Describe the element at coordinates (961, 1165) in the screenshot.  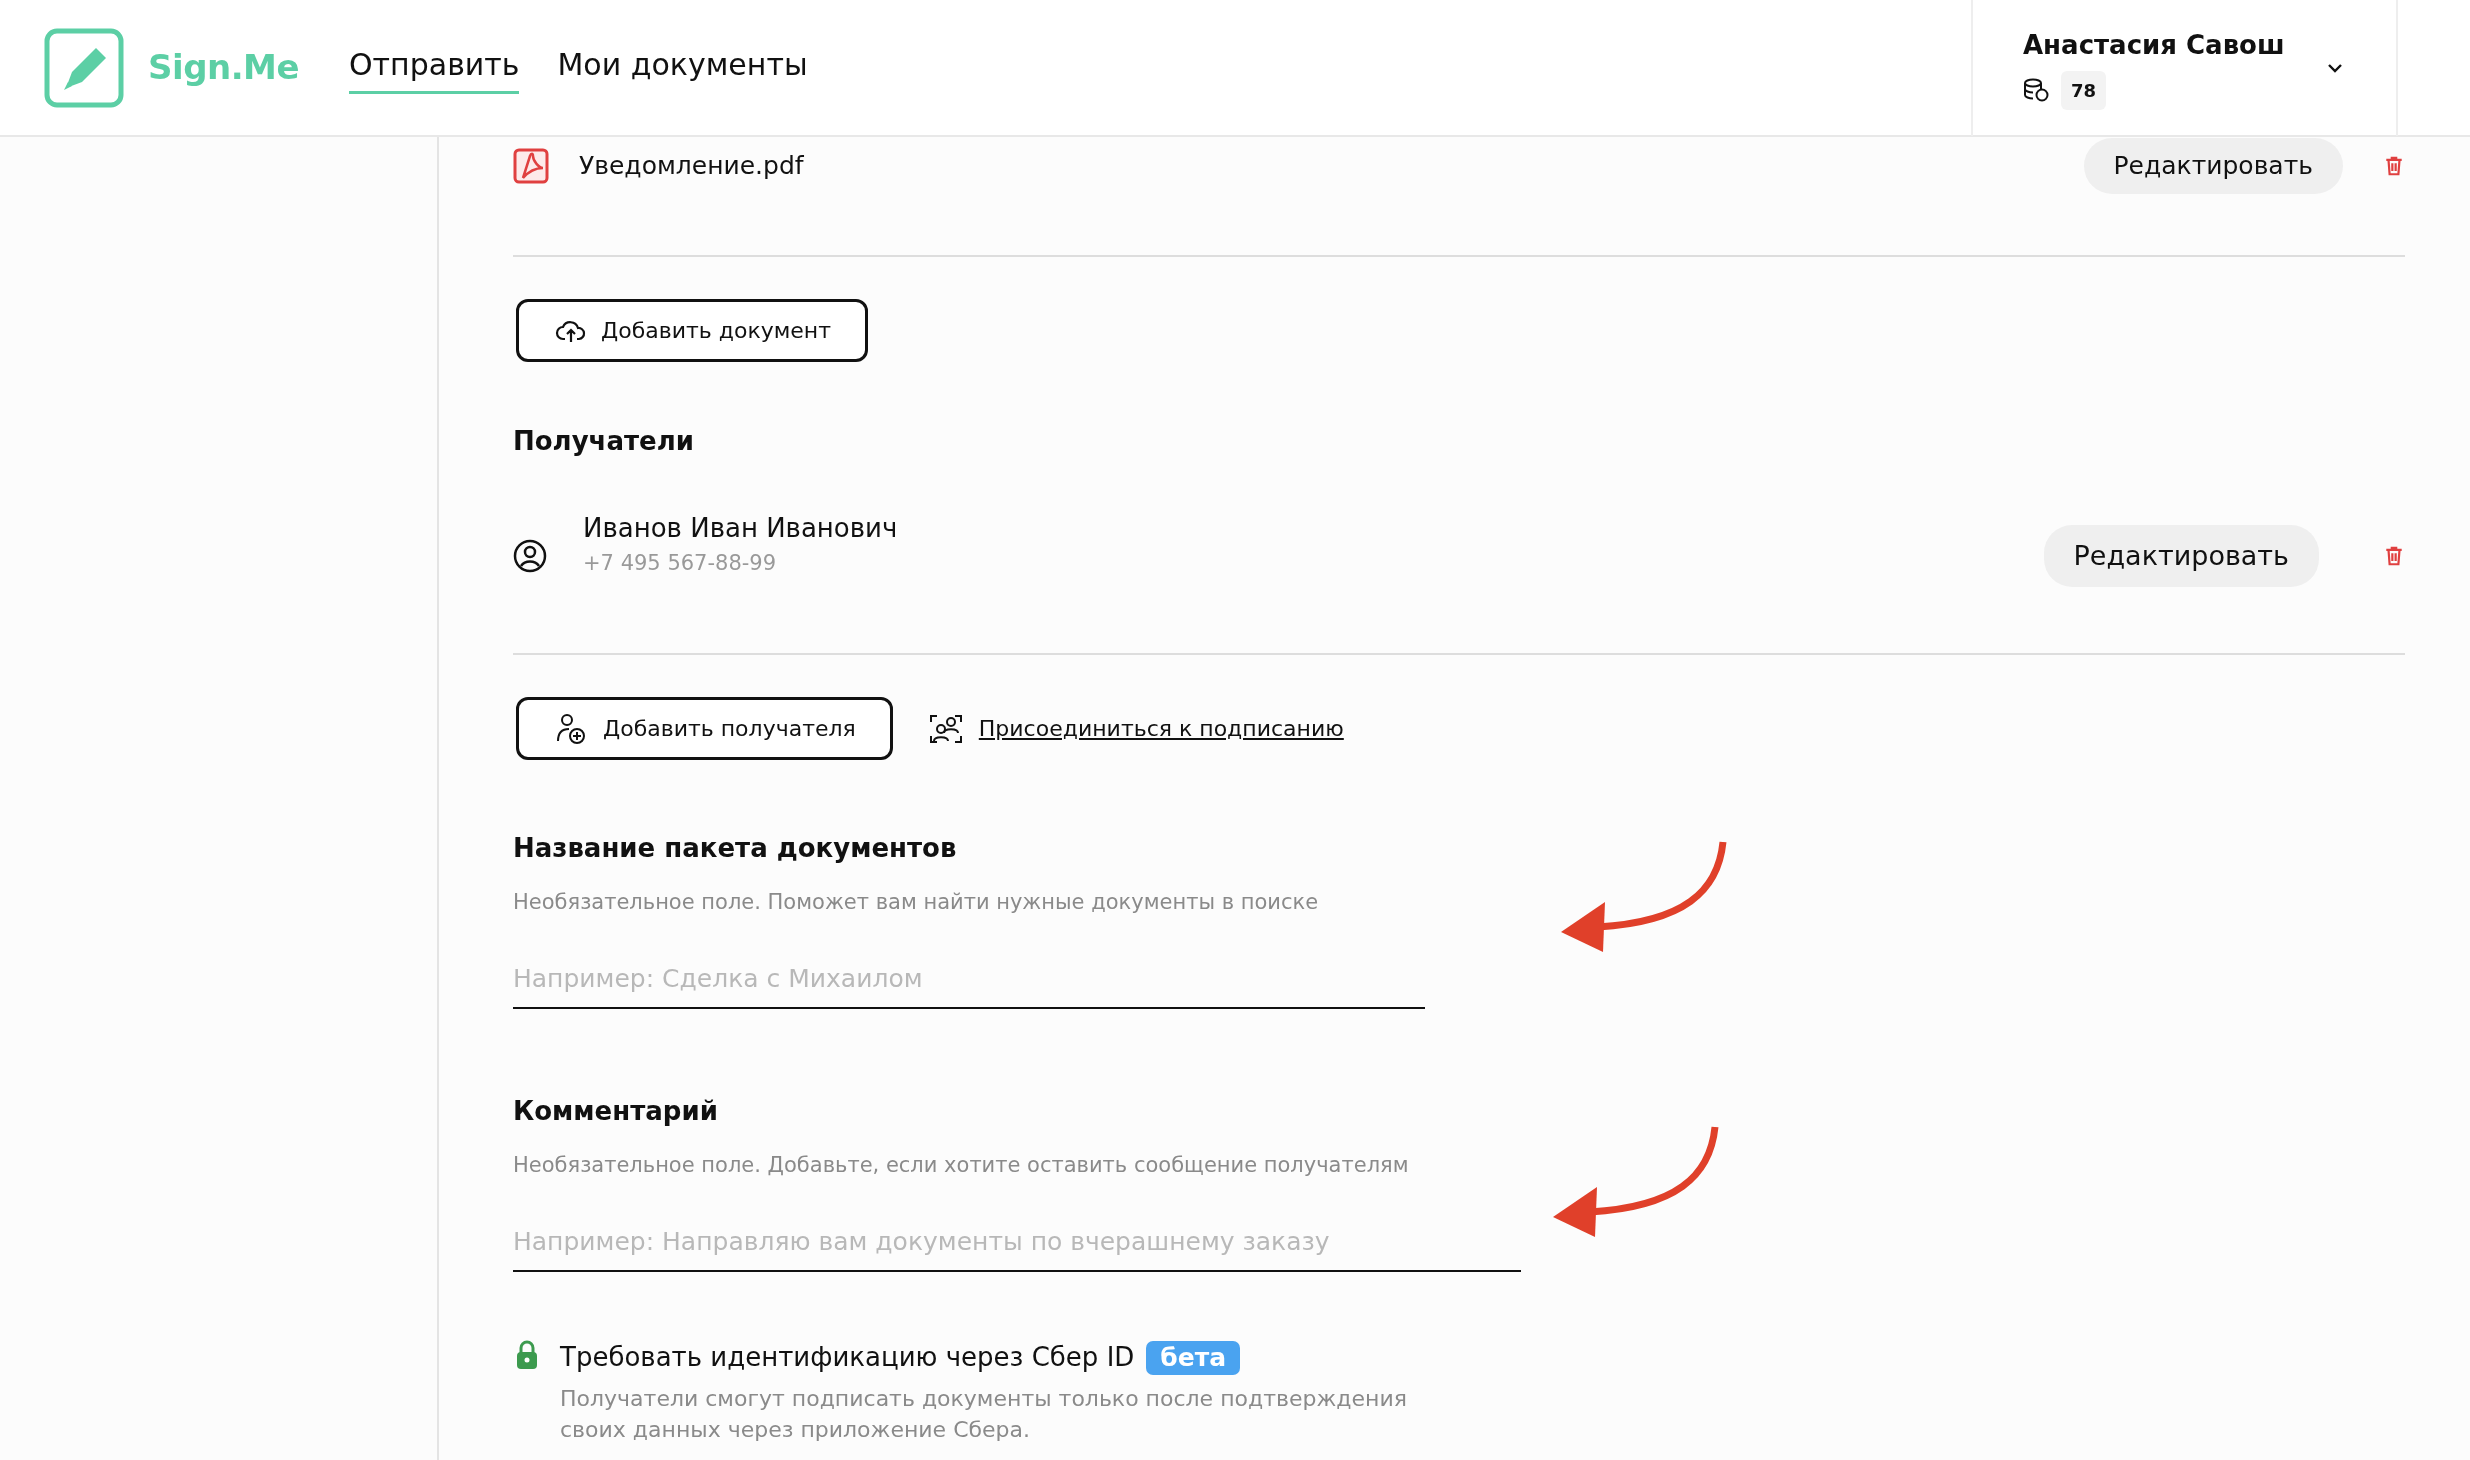
I see `field-hint: Необязательное поле. Добавьте, если хотите оставить сообщение получателям` at that location.